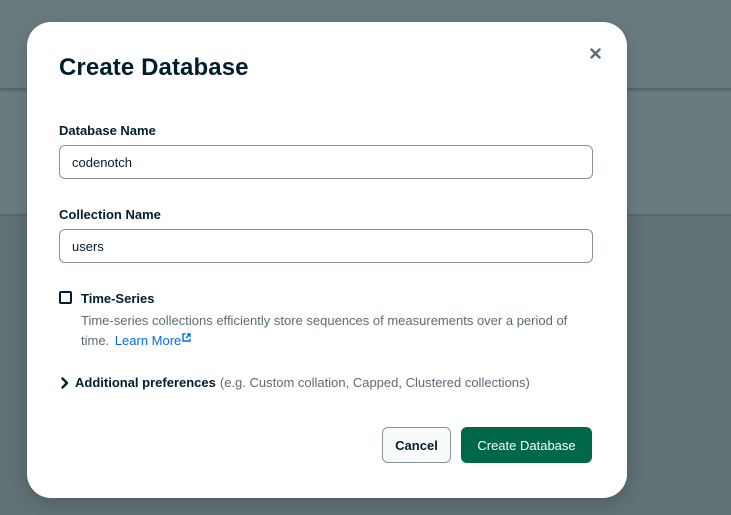 This screenshot has height=515, width=731. I want to click on learn-more-label: Learn More, so click(148, 340).